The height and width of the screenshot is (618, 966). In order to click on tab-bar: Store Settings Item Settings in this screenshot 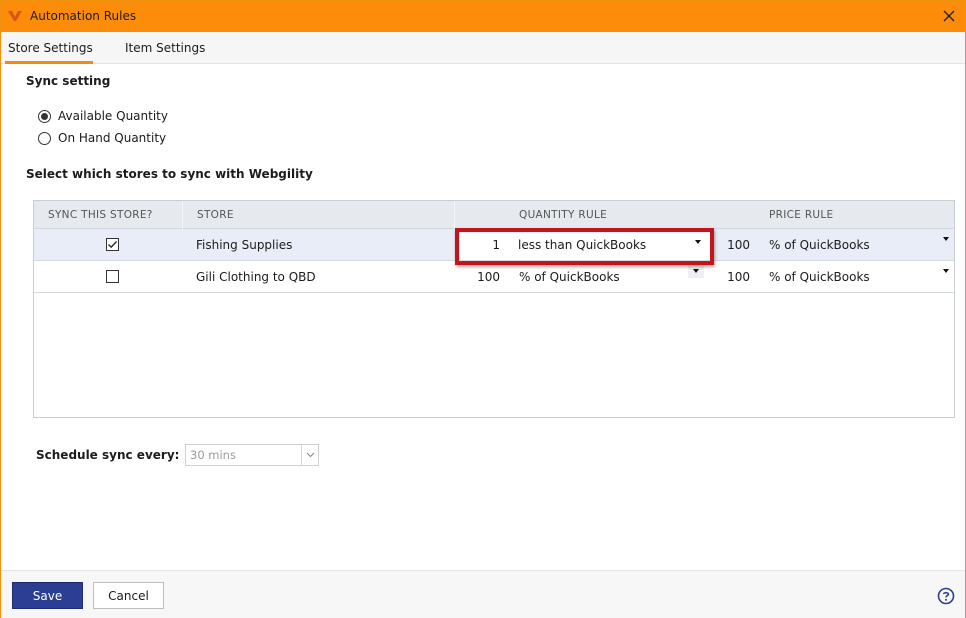, I will do `click(483, 48)`.